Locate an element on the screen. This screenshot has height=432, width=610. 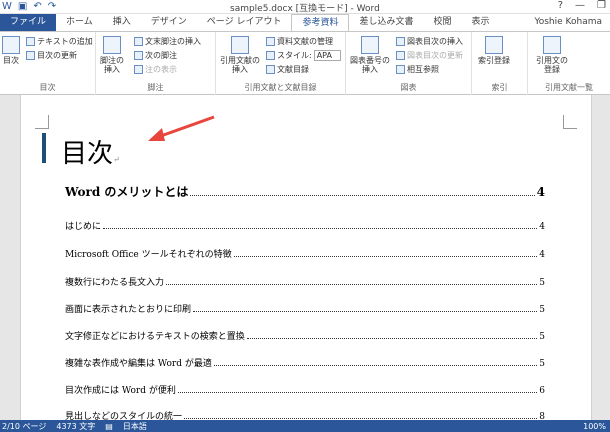
next-footnote-icon is located at coordinates (138, 55).